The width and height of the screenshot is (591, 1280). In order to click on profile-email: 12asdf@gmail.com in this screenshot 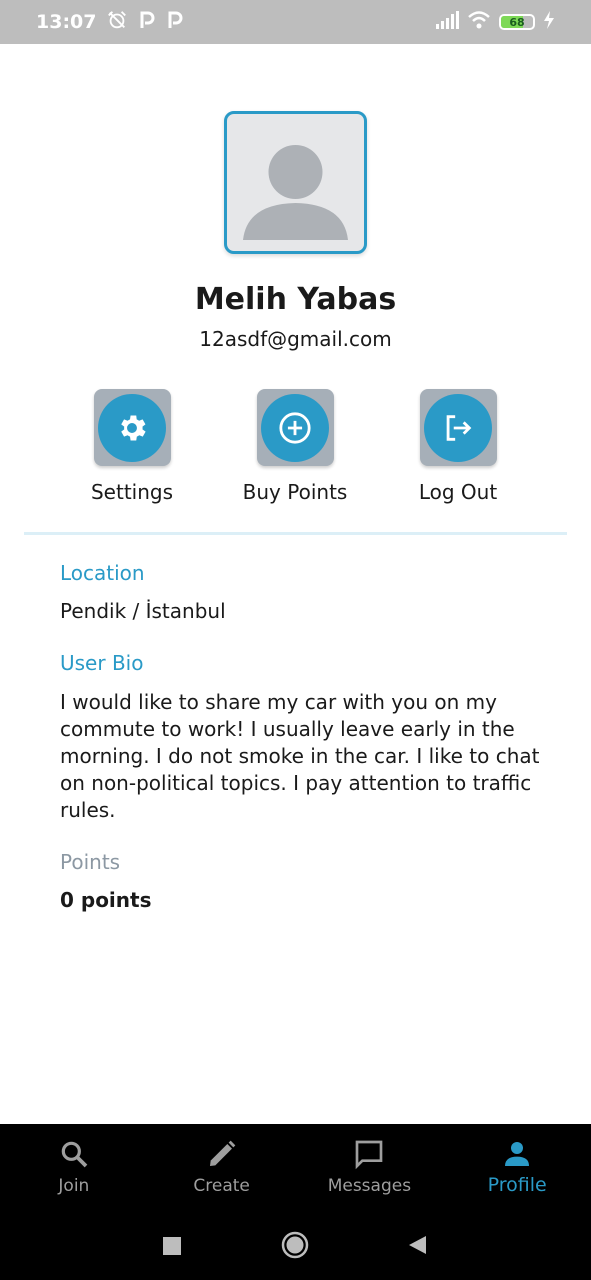, I will do `click(295, 339)`.